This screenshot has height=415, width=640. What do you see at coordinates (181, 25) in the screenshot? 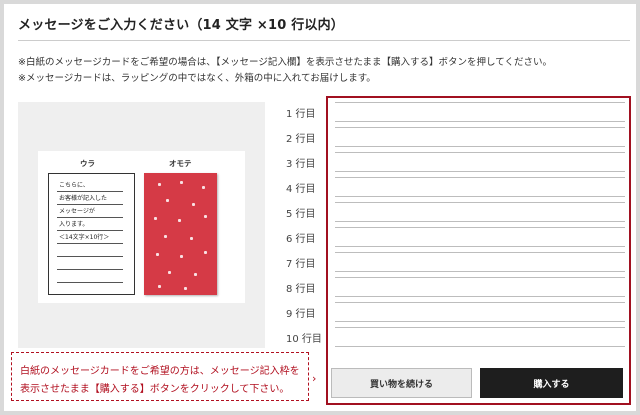
I see `page-title: メッセージをご入力ください（14 文字 ×10 行以内）` at bounding box center [181, 25].